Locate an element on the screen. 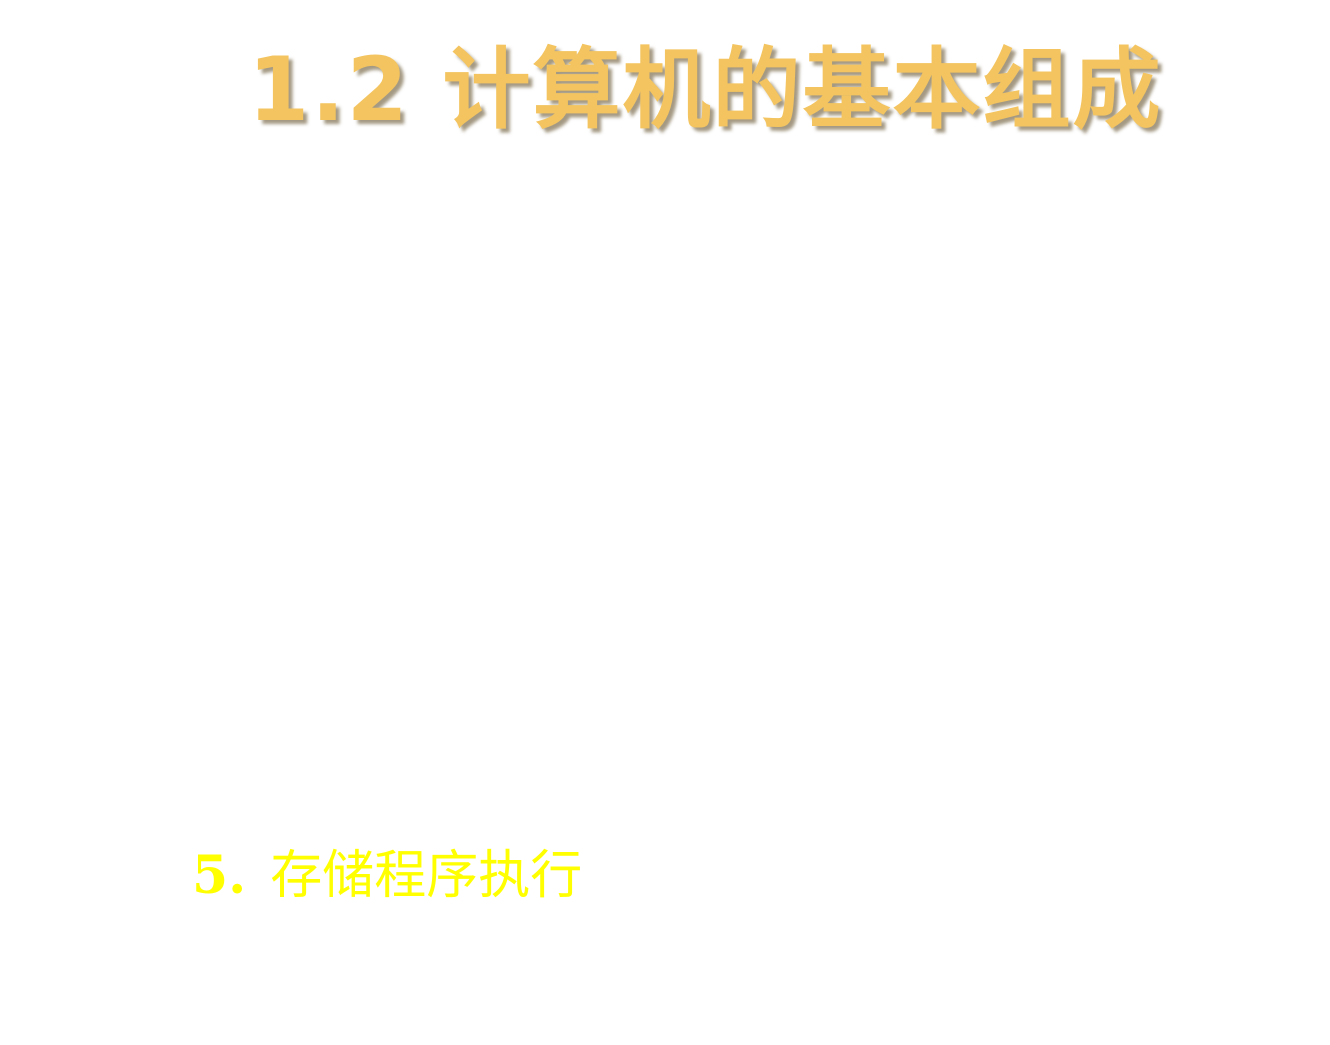 This screenshot has width=1330, height=1045. list-item-number: 5. is located at coordinates (219, 875).